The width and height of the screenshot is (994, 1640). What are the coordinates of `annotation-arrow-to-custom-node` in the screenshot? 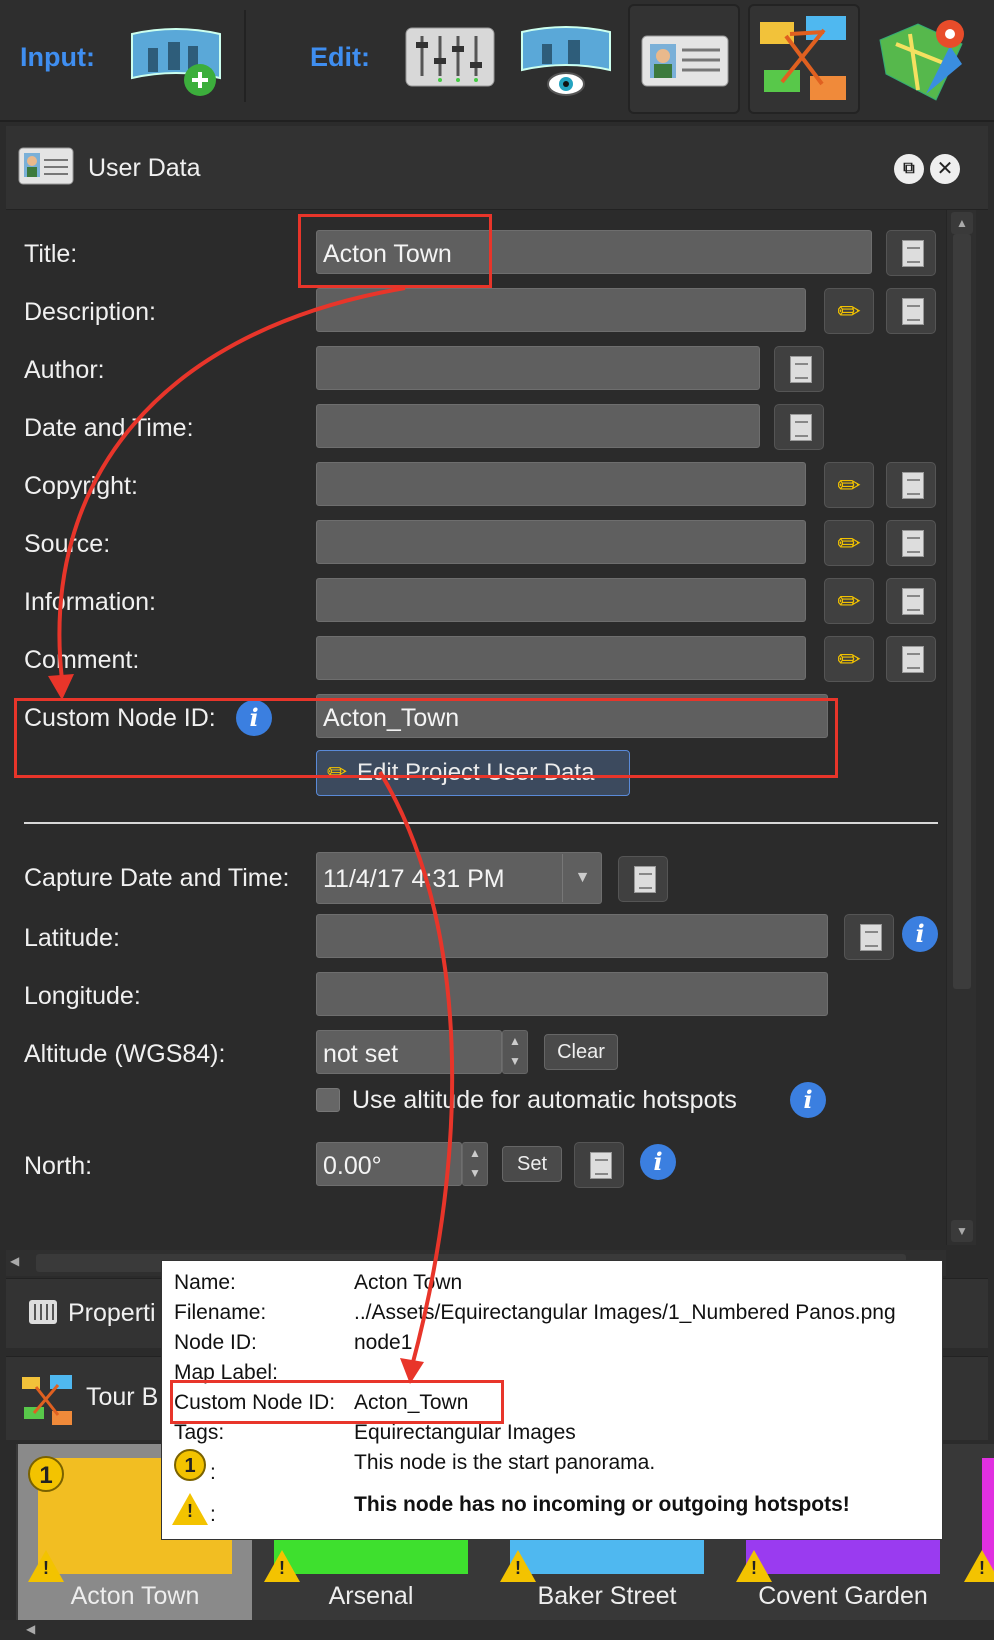 It's located at (231, 483).